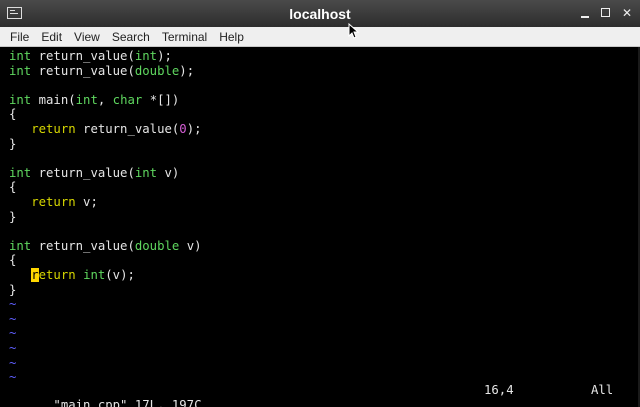  I want to click on code-token: char, so click(127, 99).